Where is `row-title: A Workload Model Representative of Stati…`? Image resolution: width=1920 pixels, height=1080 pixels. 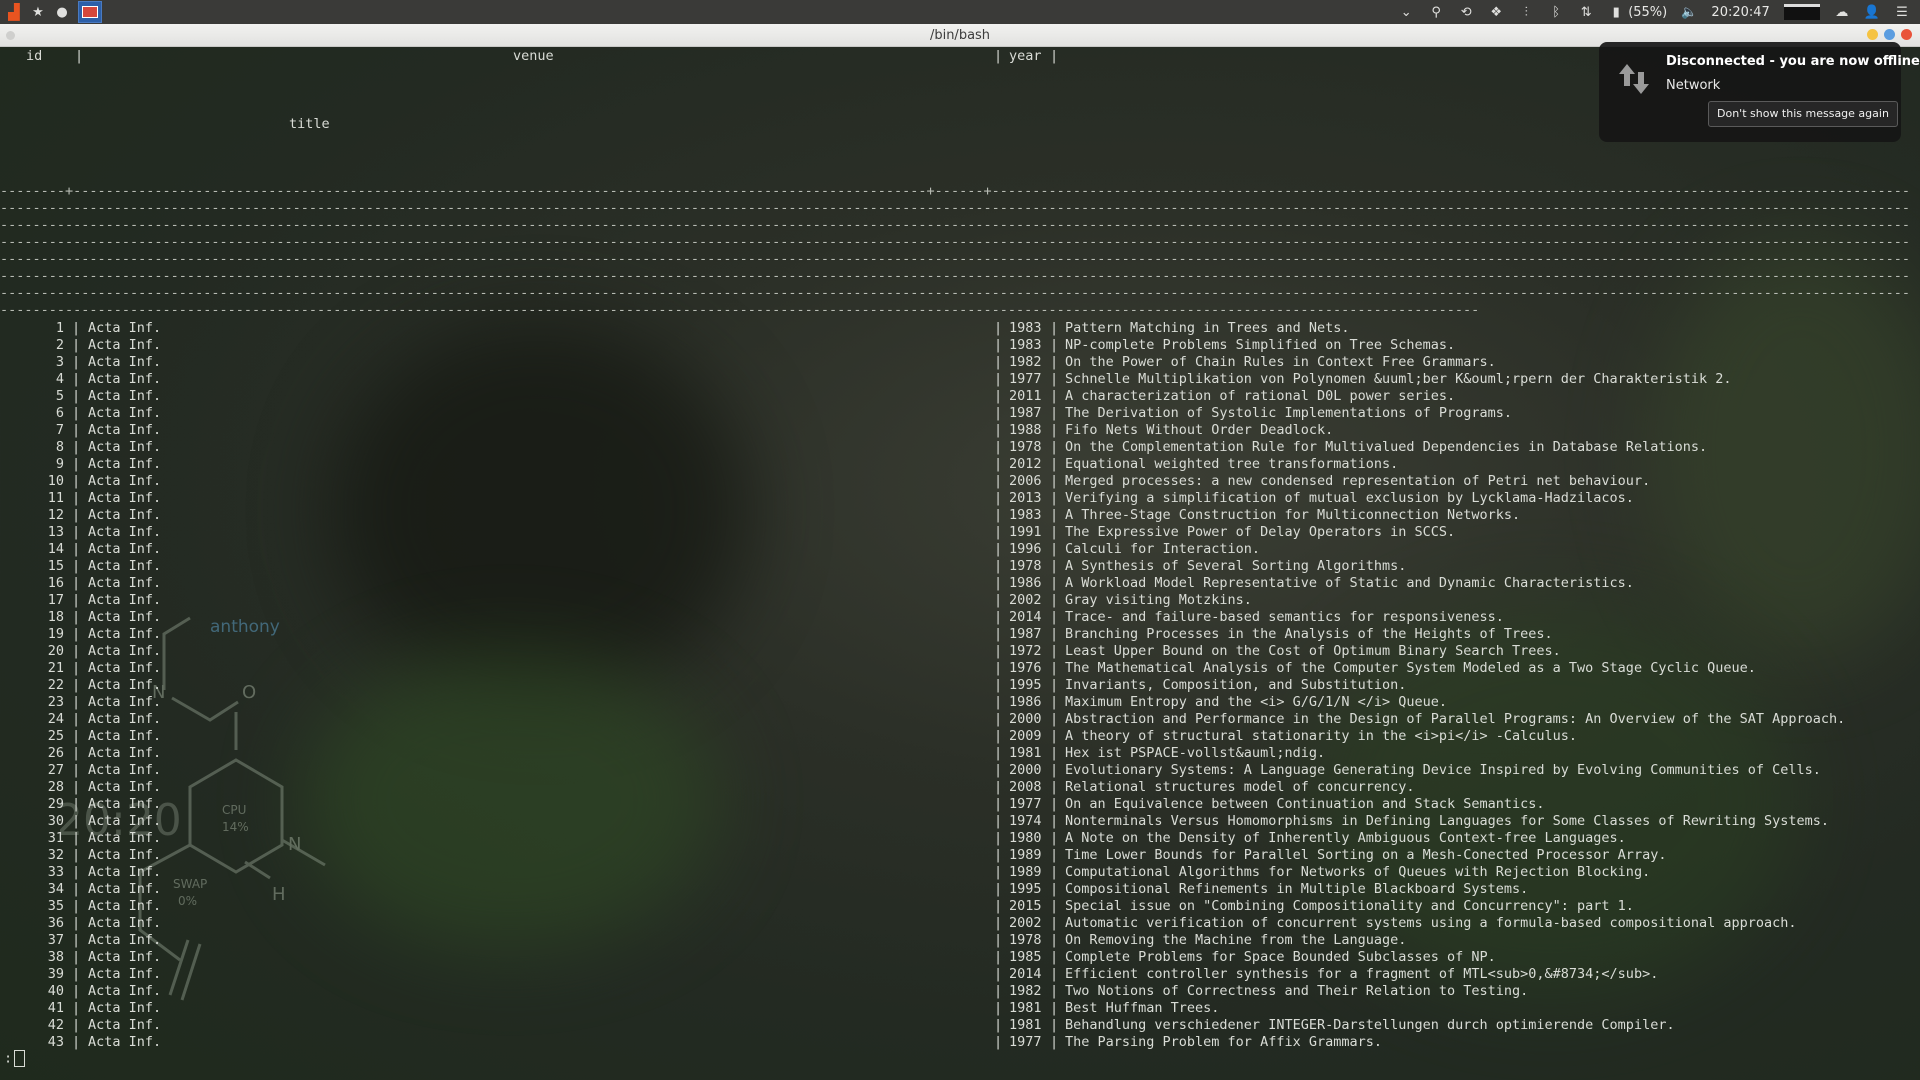
row-title: A Workload Model Representative of Stati… is located at coordinates (1349, 583).